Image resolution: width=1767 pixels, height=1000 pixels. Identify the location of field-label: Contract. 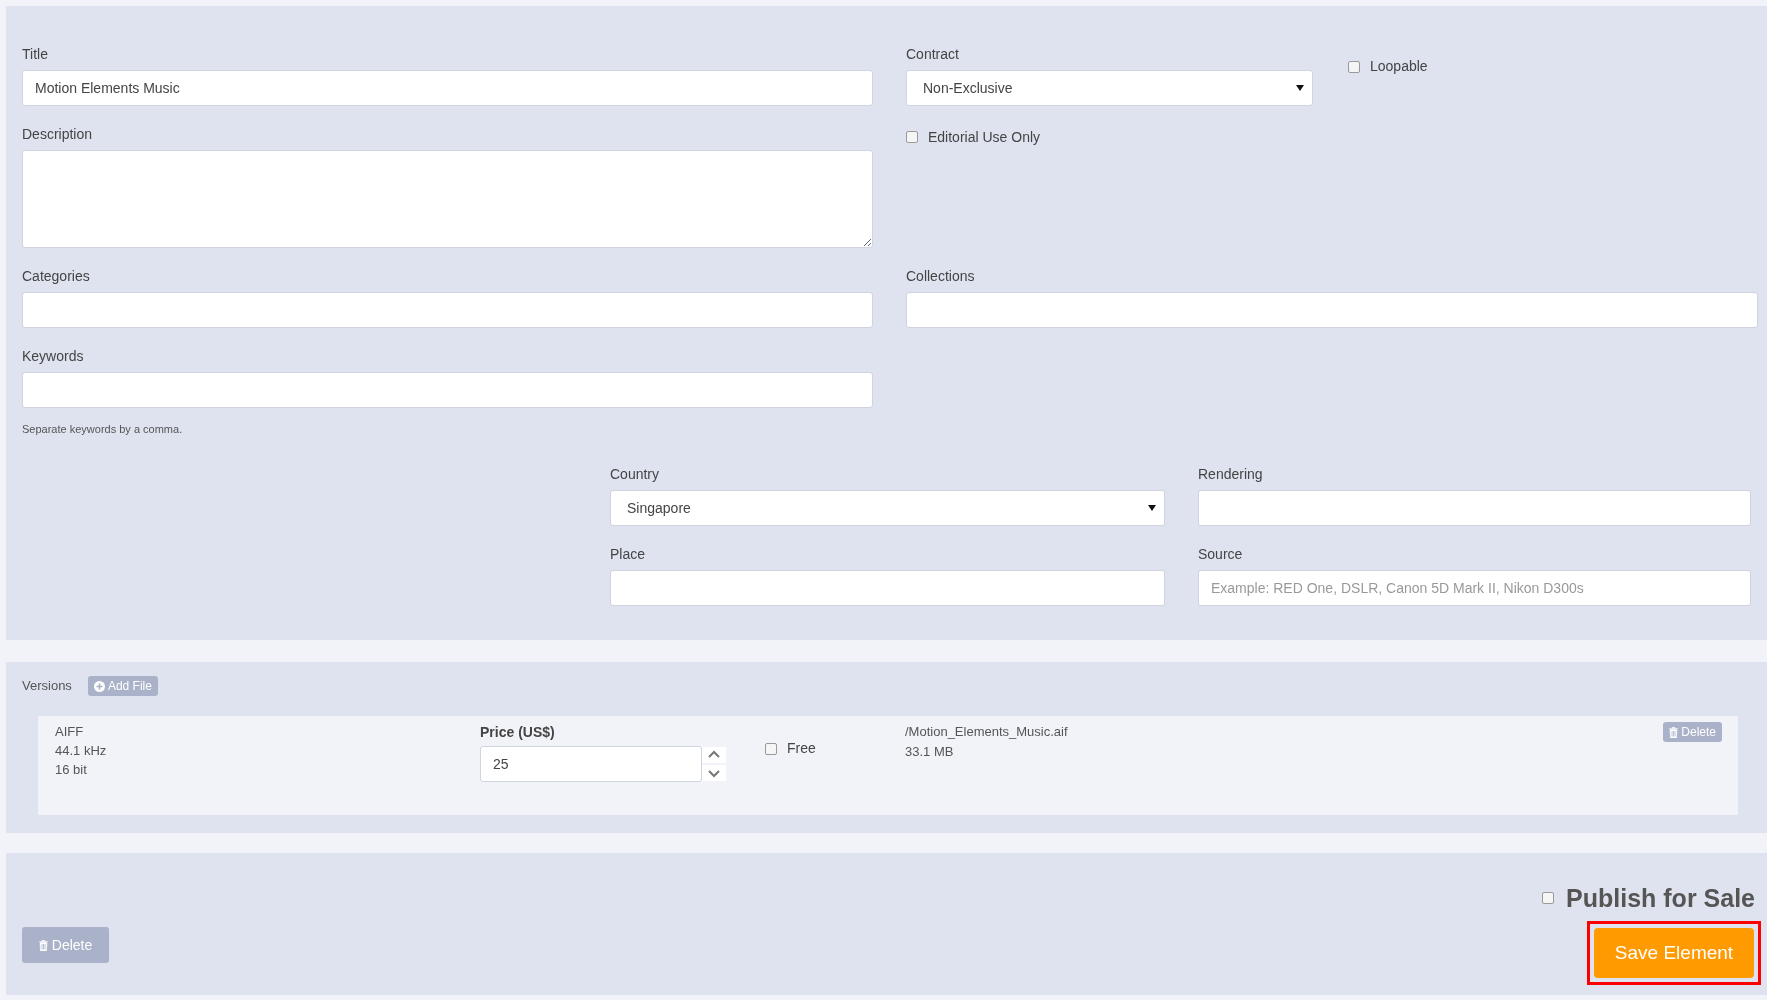
(933, 54).